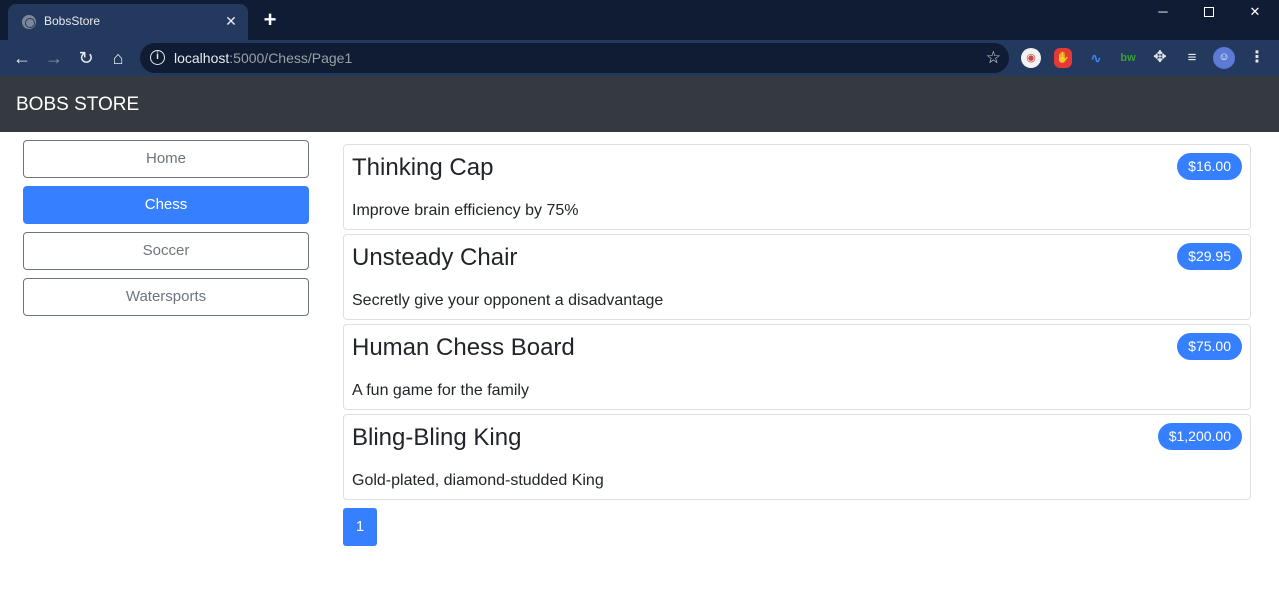  What do you see at coordinates (1160, 58) in the screenshot?
I see `extensions-puzzle-icon: ✥` at bounding box center [1160, 58].